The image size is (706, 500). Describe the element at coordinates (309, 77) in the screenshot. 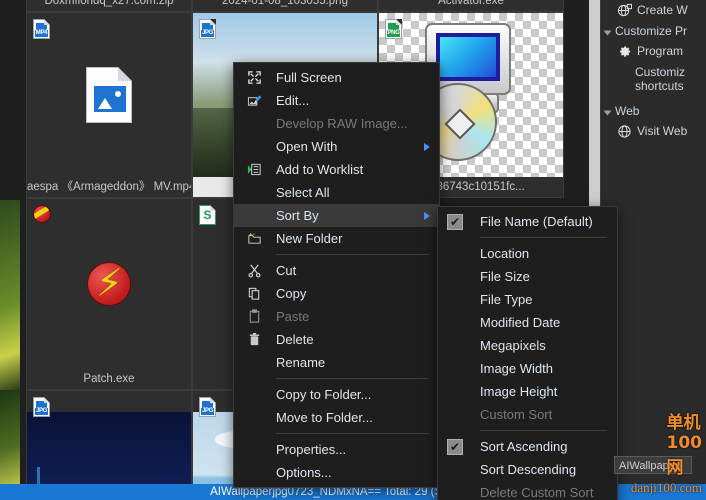

I see `menu-item-label: Full Screen` at that location.